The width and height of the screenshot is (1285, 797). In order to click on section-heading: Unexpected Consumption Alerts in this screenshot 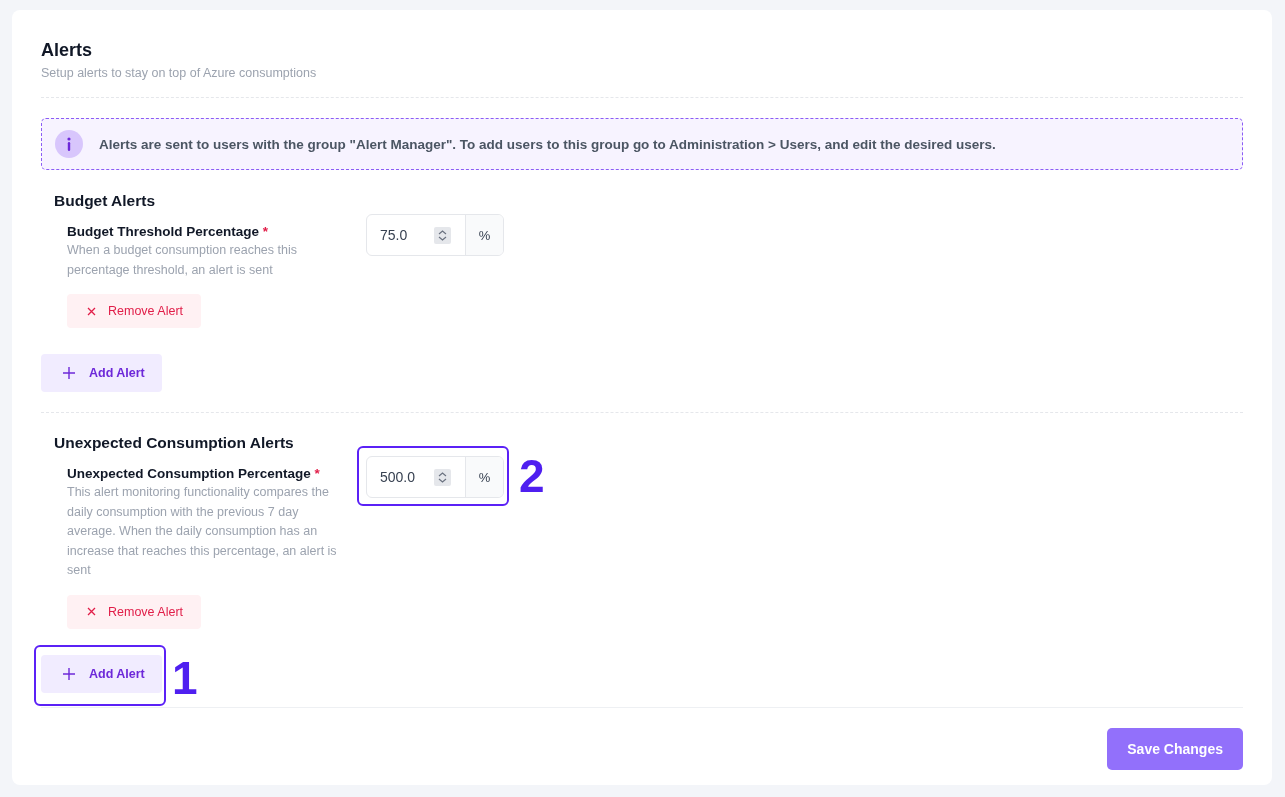, I will do `click(174, 443)`.